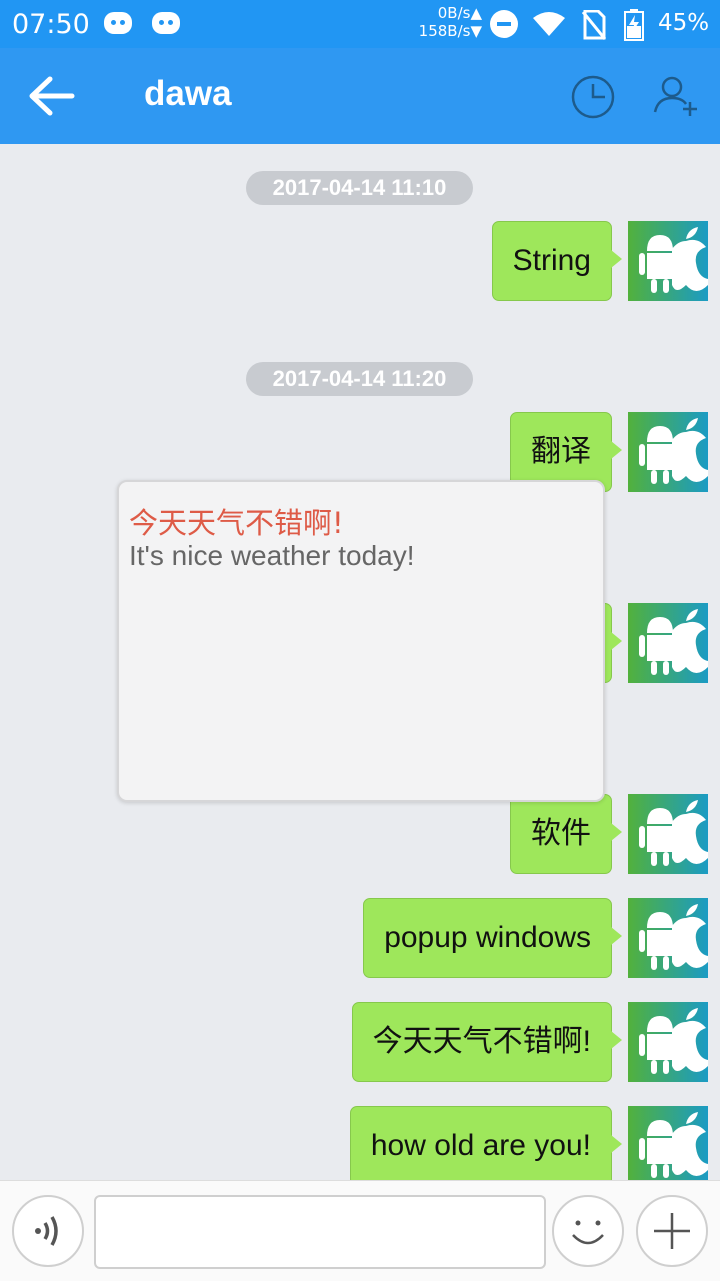 The image size is (720, 1281). I want to click on upload-speed: 0B/s▲, so click(459, 13).